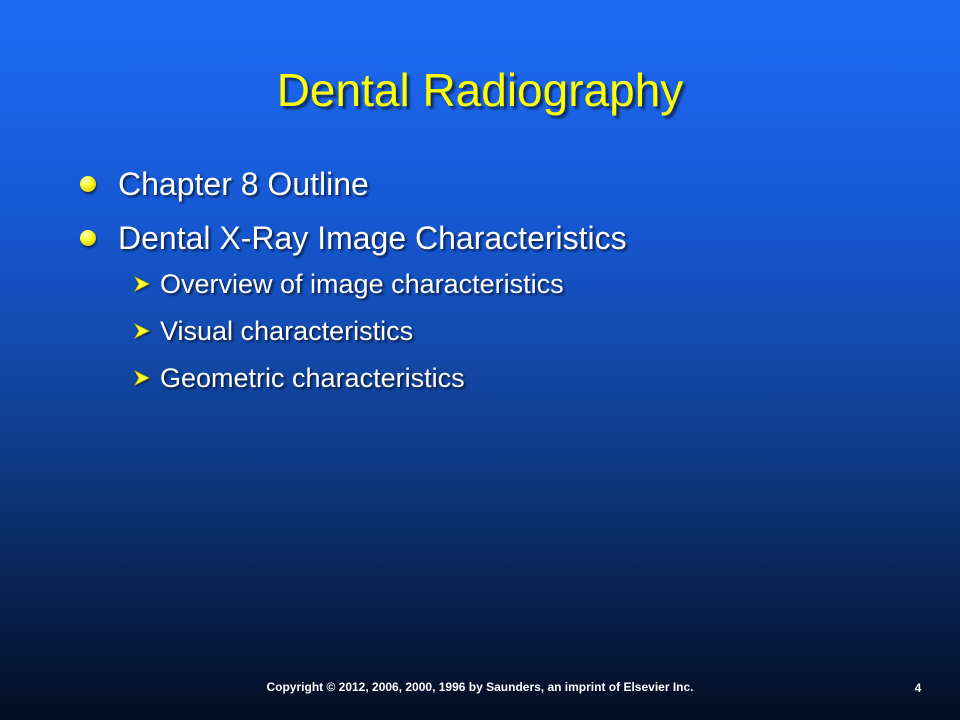  I want to click on subbullet-text: Geometric characteristics, so click(312, 378).